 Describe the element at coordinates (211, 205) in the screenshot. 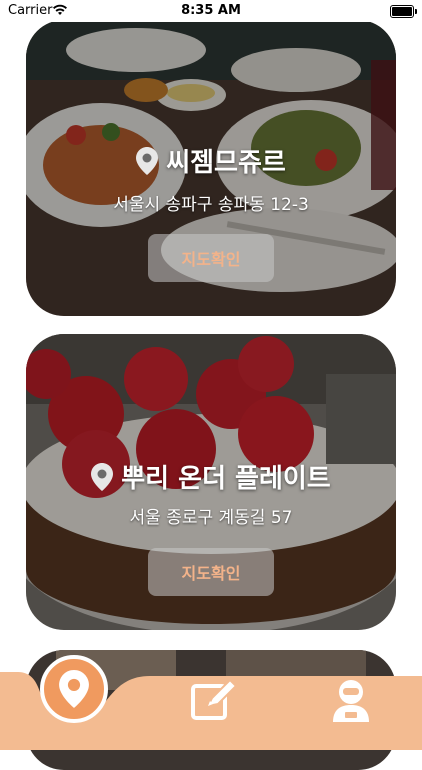

I see `restaurant-address: 서울시 송파구 송파동 12-3` at that location.